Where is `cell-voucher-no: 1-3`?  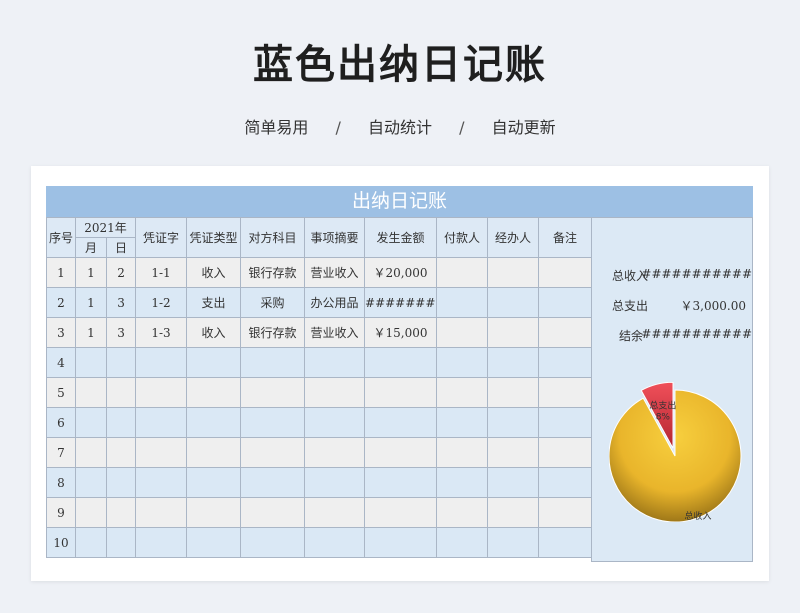
cell-voucher-no: 1-3 is located at coordinates (161, 332).